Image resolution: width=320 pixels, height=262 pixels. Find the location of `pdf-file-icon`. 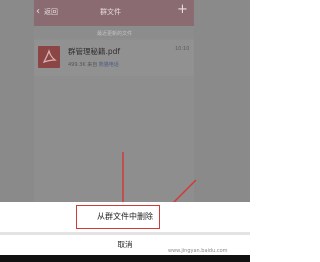

pdf-file-icon is located at coordinates (49, 57).